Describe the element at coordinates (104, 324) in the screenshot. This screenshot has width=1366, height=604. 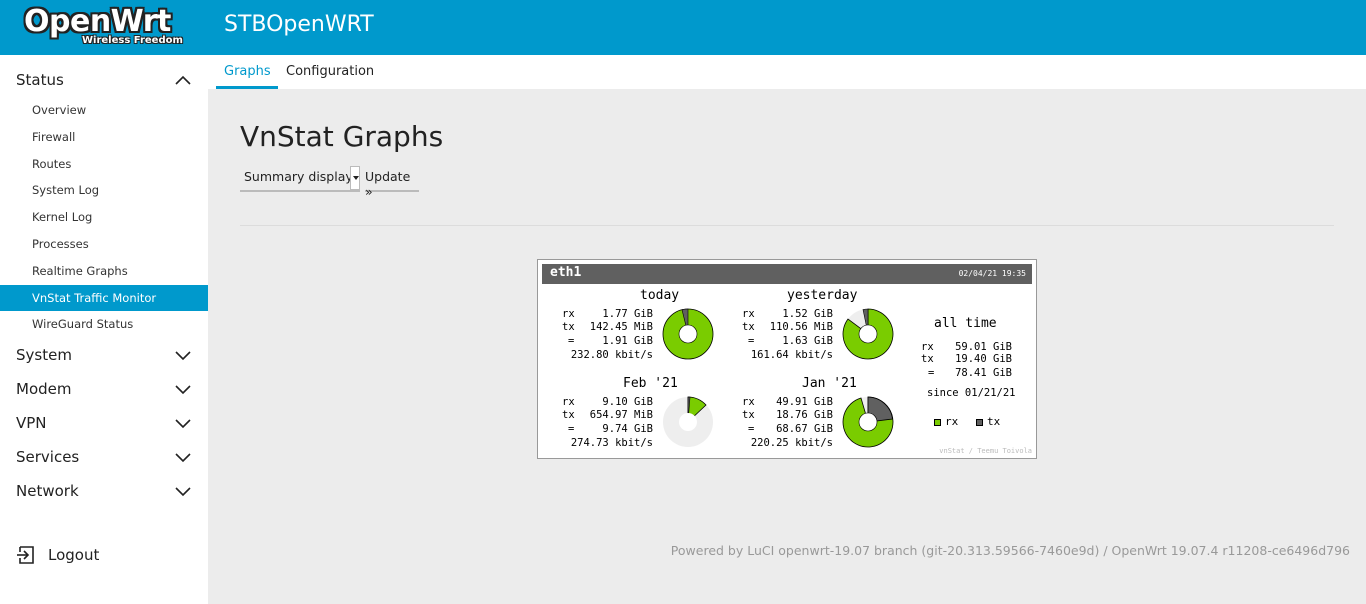
I see `sidebar-item-wireguard: WireGuard Status` at that location.